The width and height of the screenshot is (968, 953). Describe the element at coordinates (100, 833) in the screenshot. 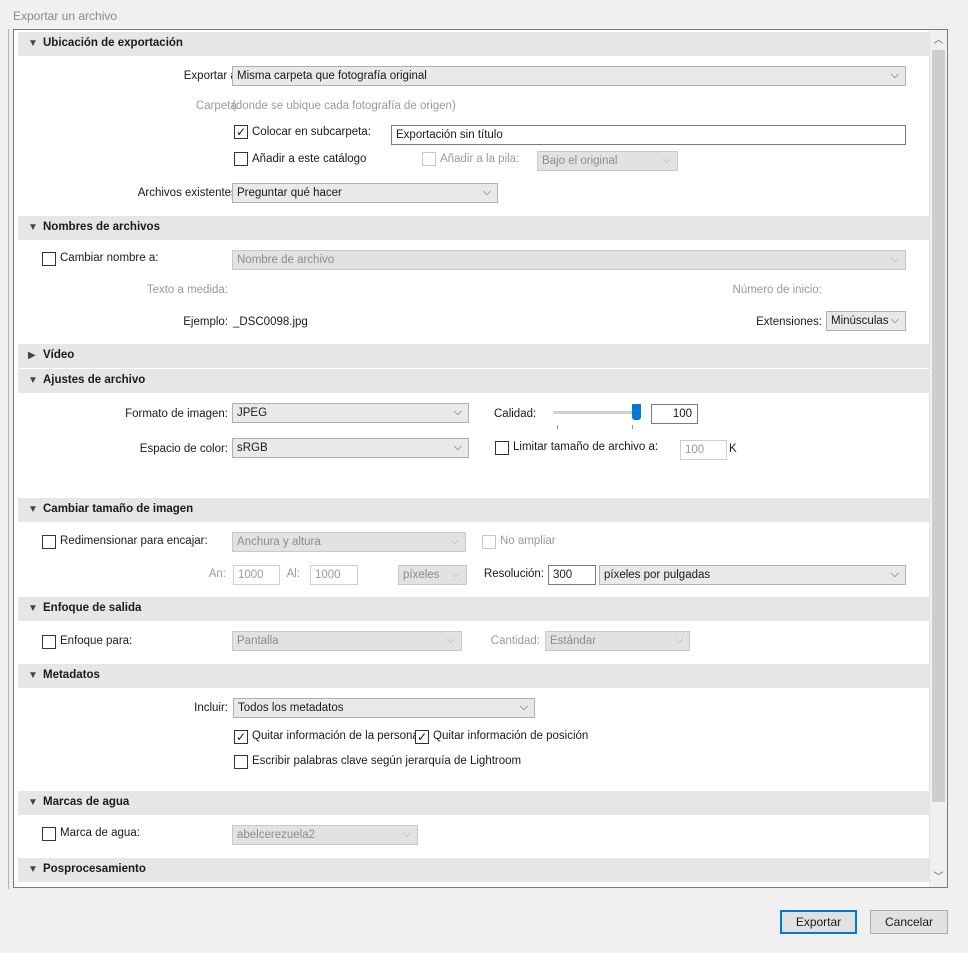

I see `watermark-label: Marca de agua:` at that location.